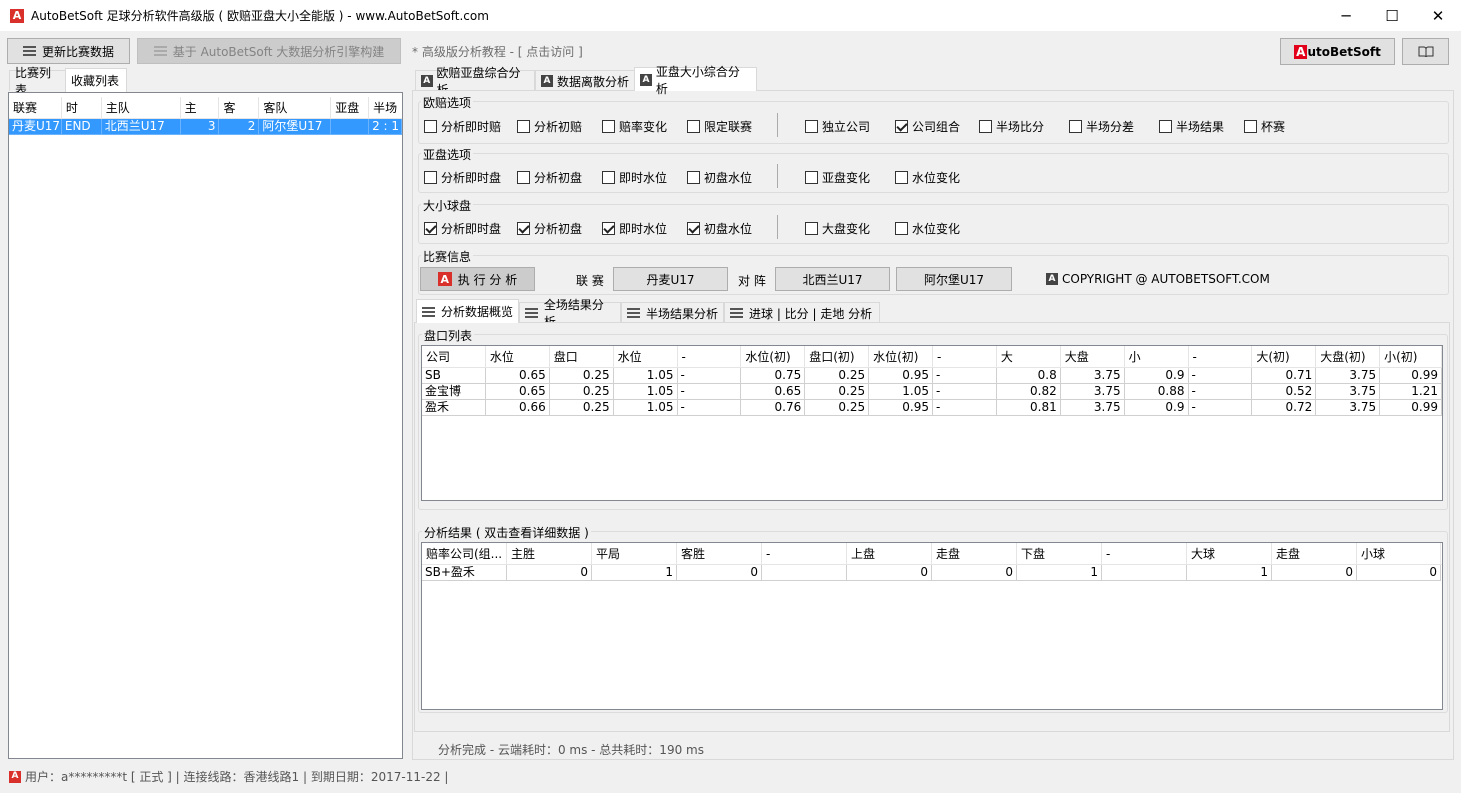  Describe the element at coordinates (462, 177) in the screenshot. I see `asian-option-checkbox: 分析即时盘` at that location.